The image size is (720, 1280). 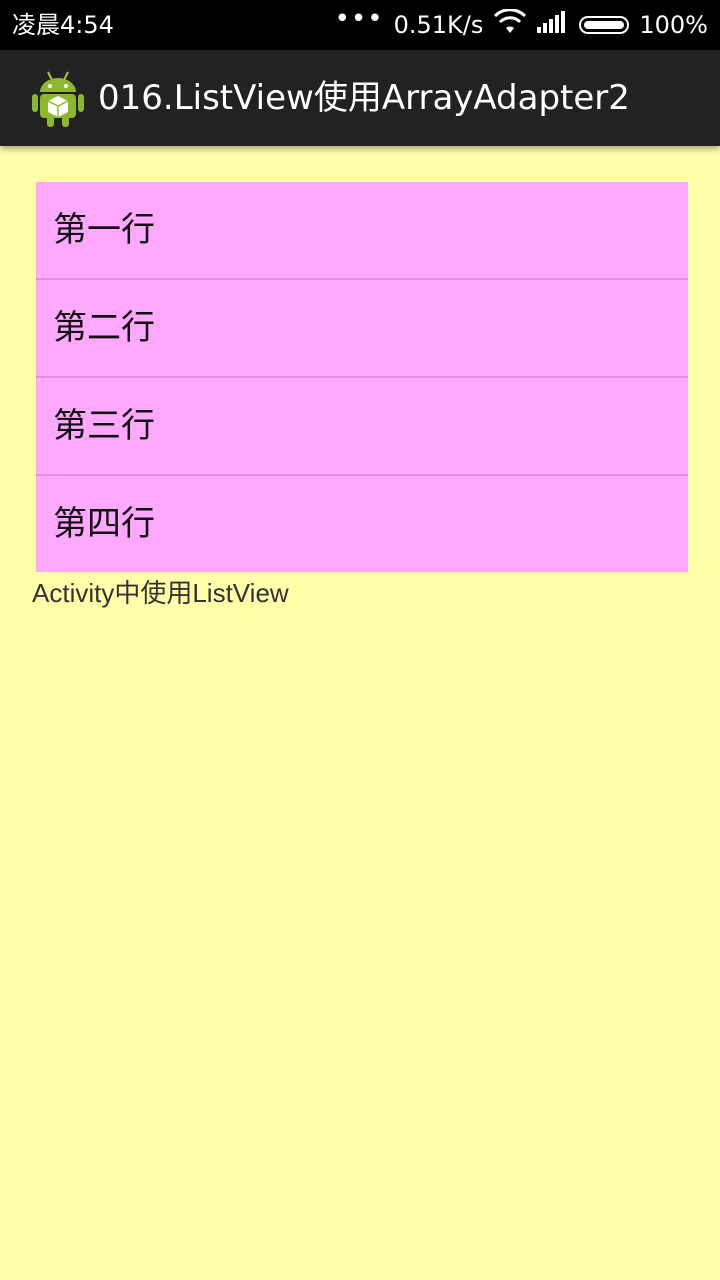 I want to click on list-item-label: 第三行, so click(x=104, y=426).